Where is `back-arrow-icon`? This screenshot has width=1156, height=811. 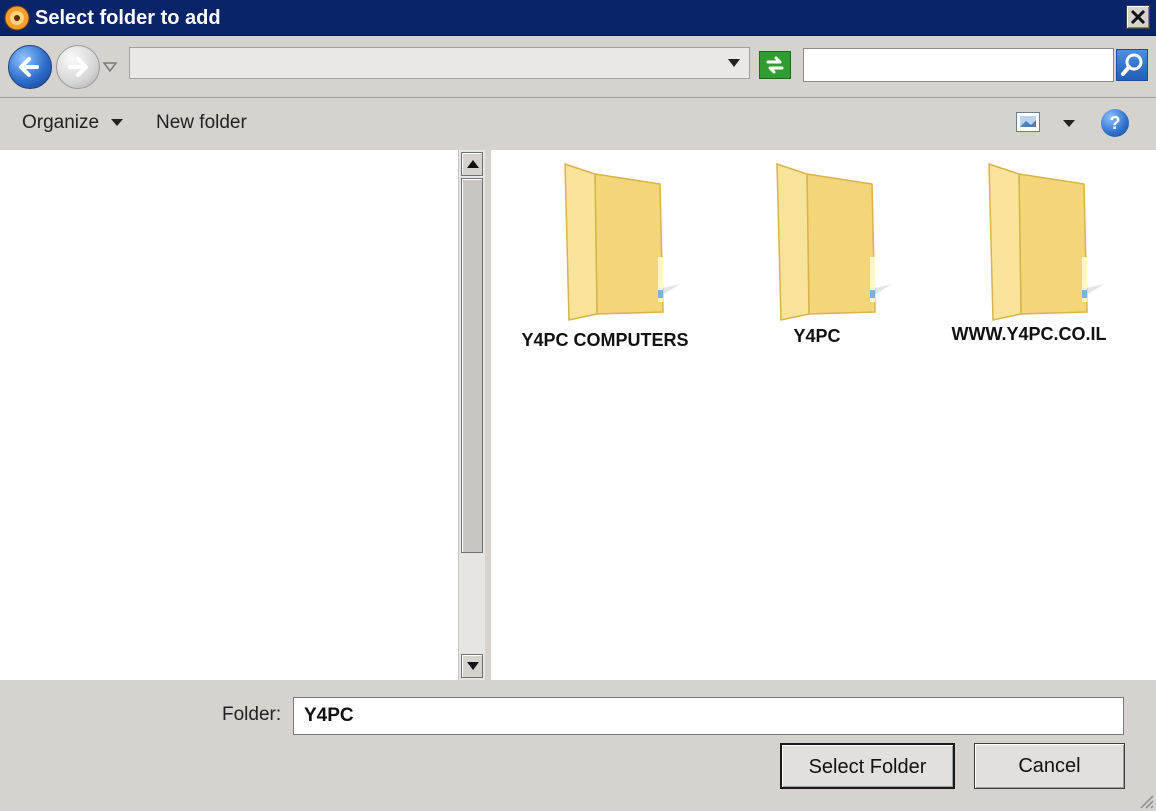
back-arrow-icon is located at coordinates (29, 67).